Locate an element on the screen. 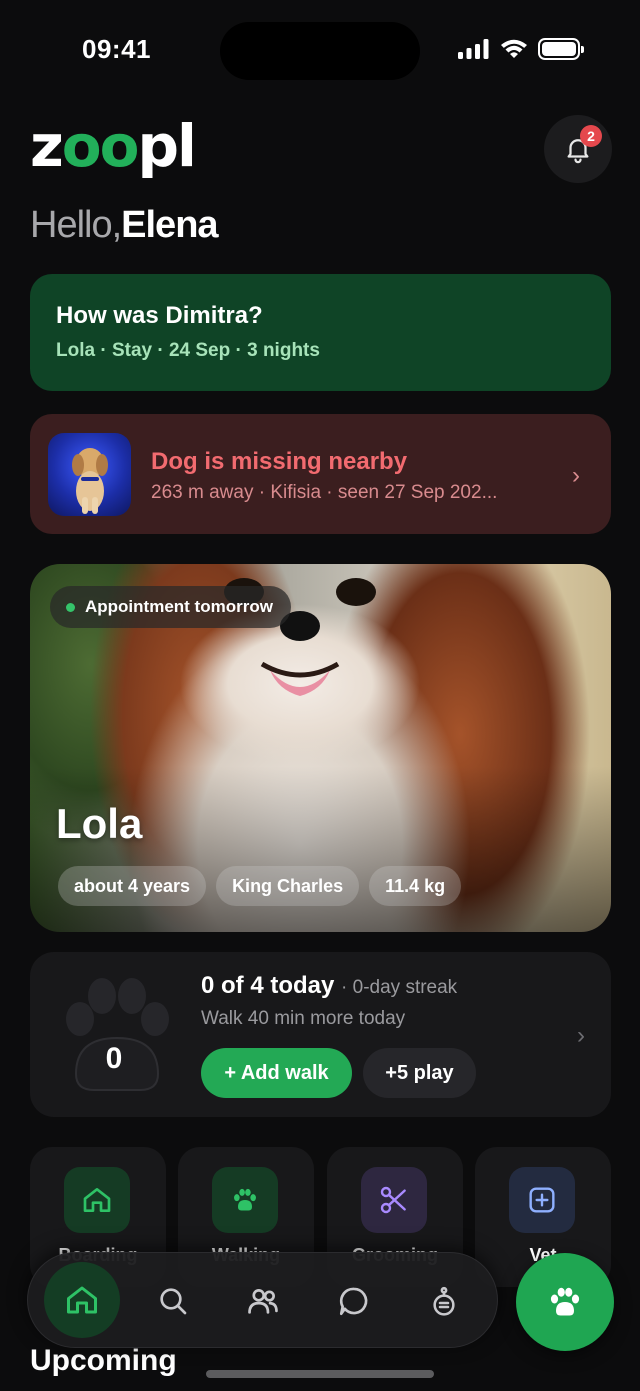 The width and height of the screenshot is (640, 1391). notifications-button: 2 is located at coordinates (578, 149).